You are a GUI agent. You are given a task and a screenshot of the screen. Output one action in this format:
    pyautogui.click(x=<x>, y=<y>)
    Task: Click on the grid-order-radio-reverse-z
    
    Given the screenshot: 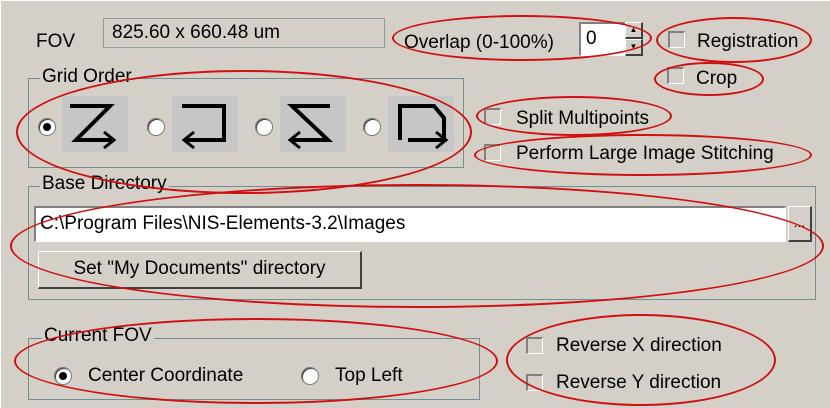 What is the action you would take?
    pyautogui.click(x=264, y=127)
    